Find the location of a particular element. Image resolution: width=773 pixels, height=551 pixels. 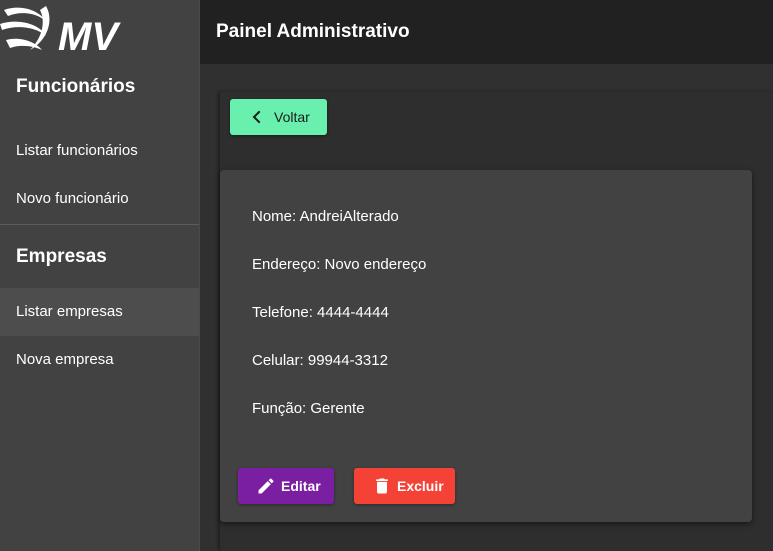

section-title-empresas: Empresas is located at coordinates (61, 256).